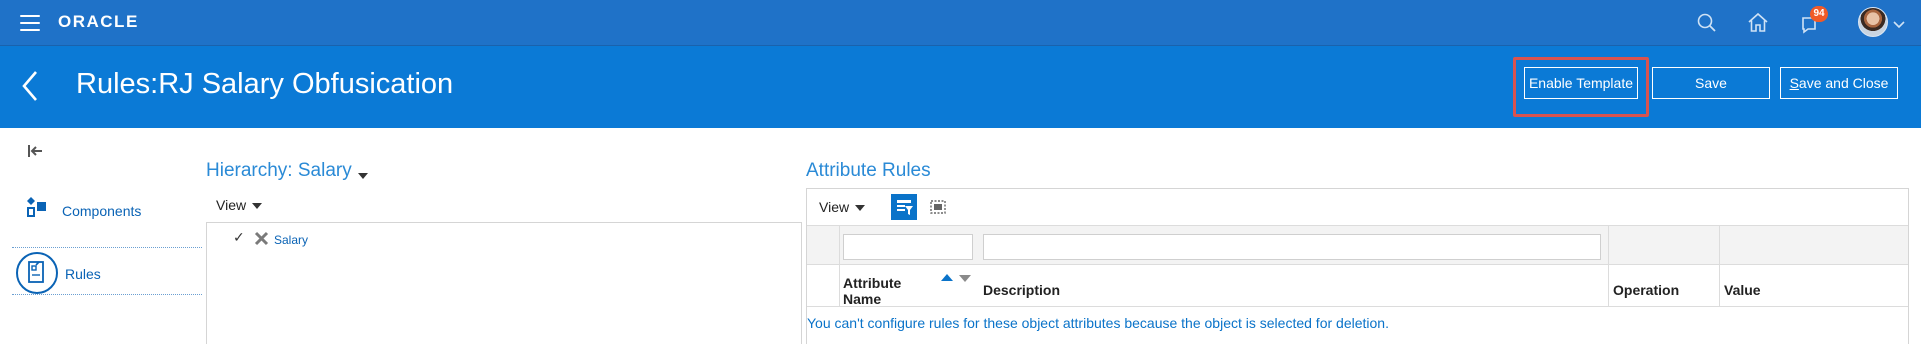 This screenshot has height=344, width=1921. I want to click on filter-row, so click(1357, 245).